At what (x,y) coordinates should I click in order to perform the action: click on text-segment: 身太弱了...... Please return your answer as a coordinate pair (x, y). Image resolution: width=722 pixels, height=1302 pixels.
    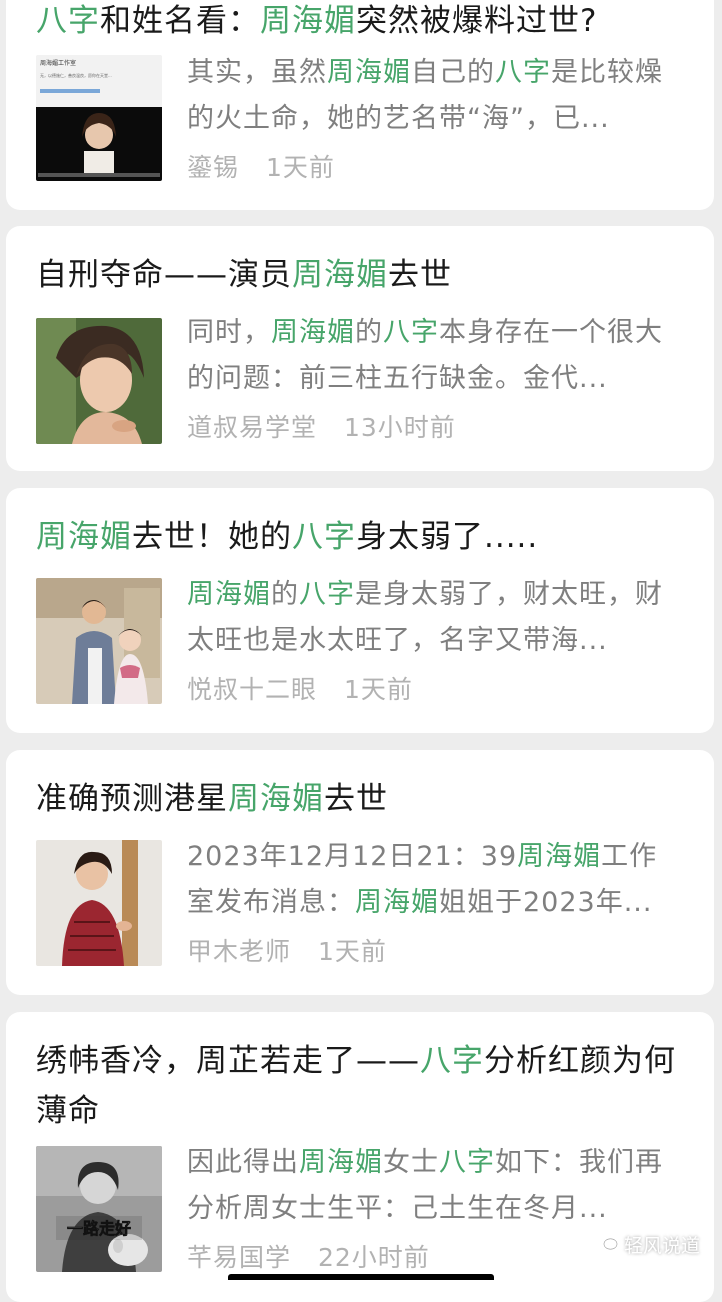
    Looking at the image, I should click on (447, 537).